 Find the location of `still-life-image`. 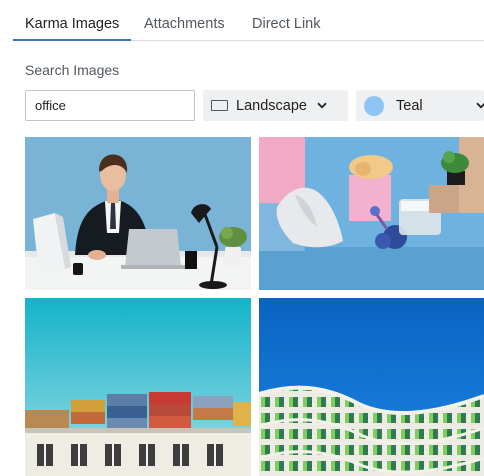

still-life-image is located at coordinates (371, 213).